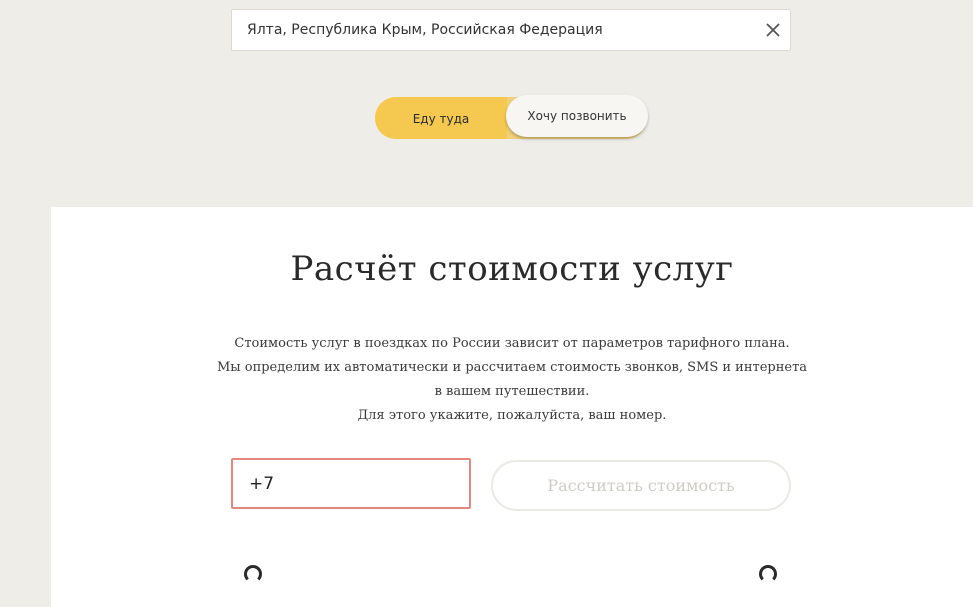 The height and width of the screenshot is (607, 973). What do you see at coordinates (641, 485) in the screenshot?
I see `calculate-cost-button: Рассчитать стоимость` at bounding box center [641, 485].